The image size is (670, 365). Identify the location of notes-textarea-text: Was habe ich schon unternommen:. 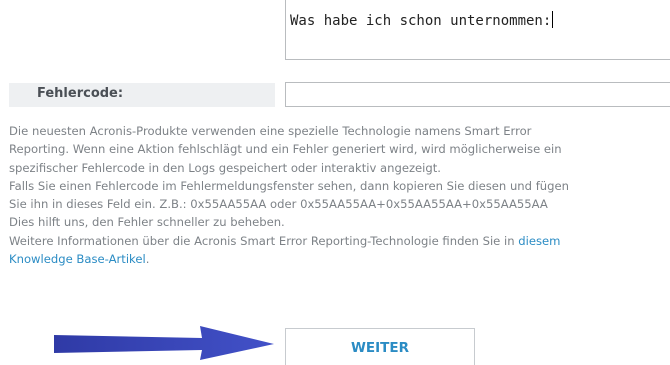
(422, 20).